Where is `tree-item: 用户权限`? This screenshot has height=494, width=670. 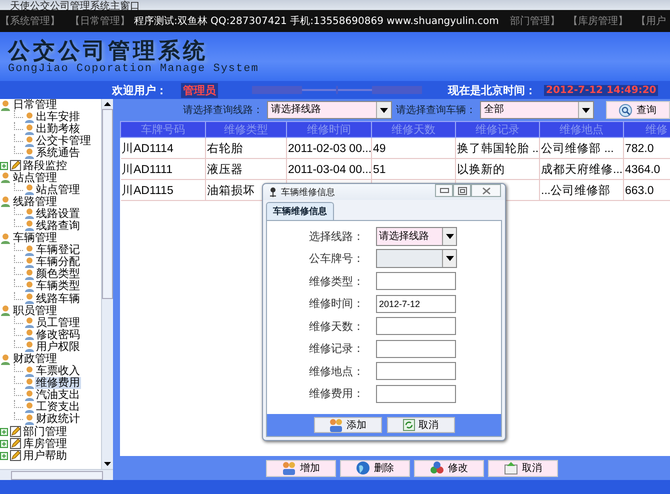 tree-item: 用户权限 is located at coordinates (58, 346).